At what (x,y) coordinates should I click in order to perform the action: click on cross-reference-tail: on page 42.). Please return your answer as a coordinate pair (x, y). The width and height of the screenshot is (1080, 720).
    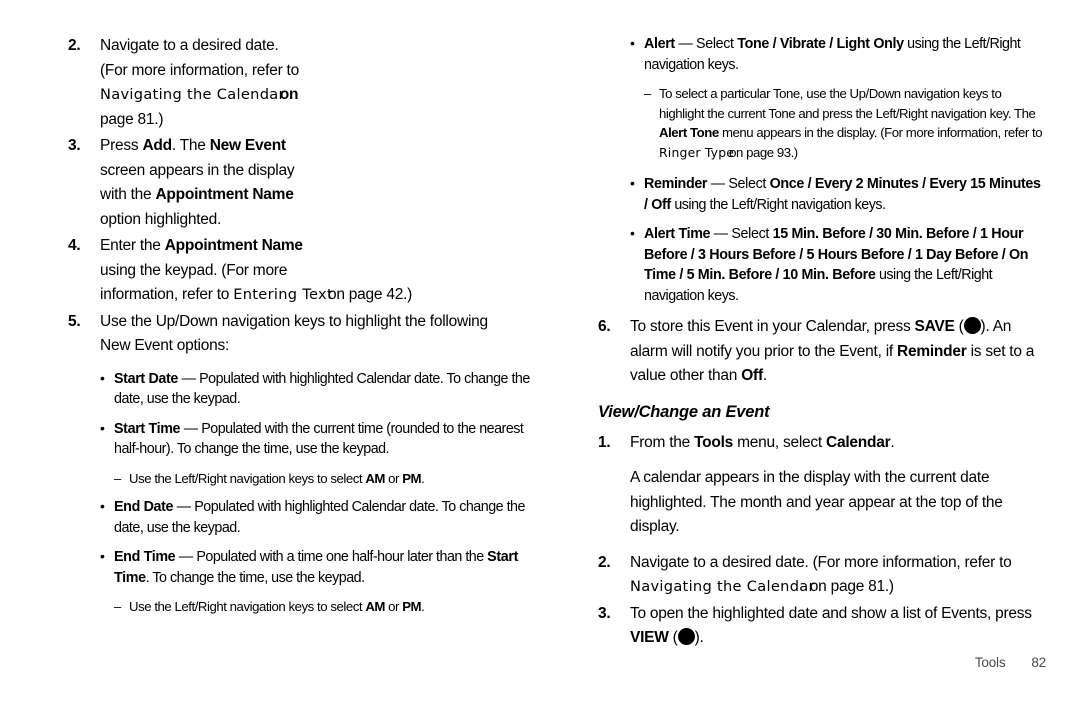
    Looking at the image, I should click on (370, 294).